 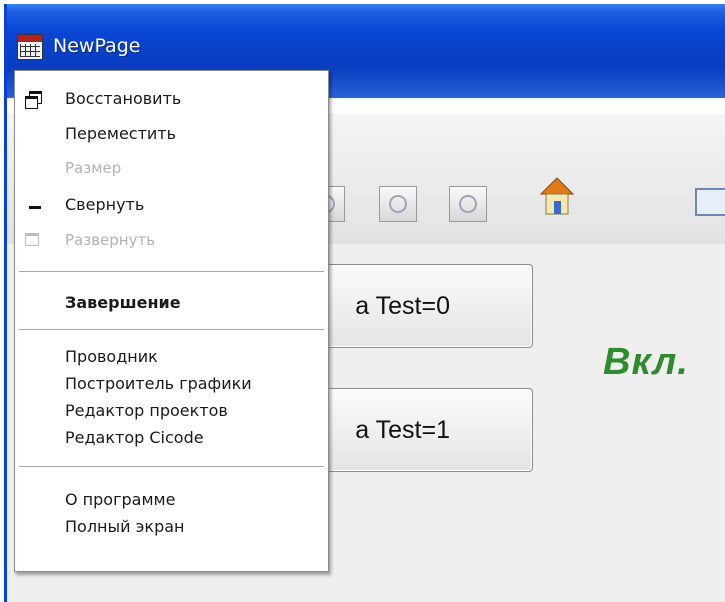 I want to click on menu-item-move: Переместить, so click(x=120, y=133).